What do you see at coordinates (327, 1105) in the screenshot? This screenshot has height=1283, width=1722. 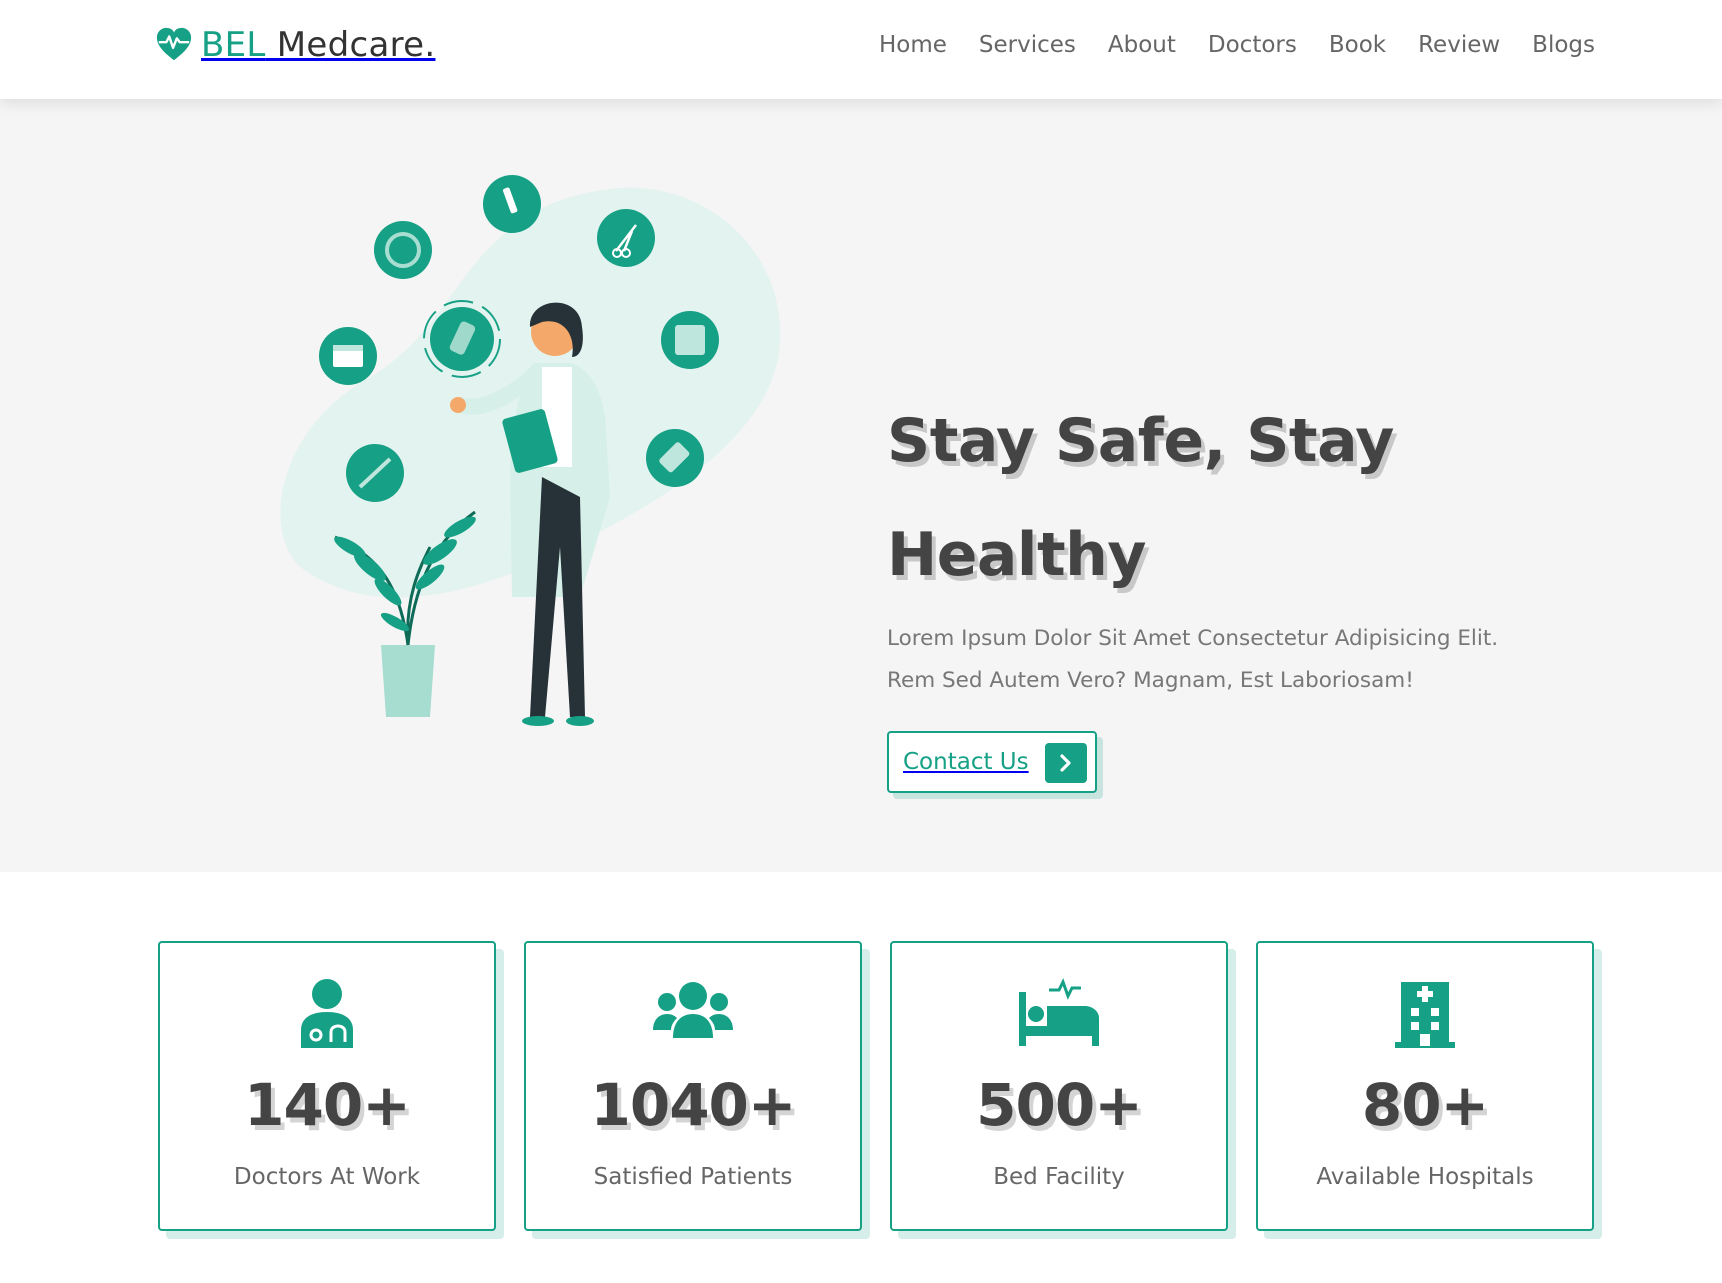 I see `stat-number: 140+` at bounding box center [327, 1105].